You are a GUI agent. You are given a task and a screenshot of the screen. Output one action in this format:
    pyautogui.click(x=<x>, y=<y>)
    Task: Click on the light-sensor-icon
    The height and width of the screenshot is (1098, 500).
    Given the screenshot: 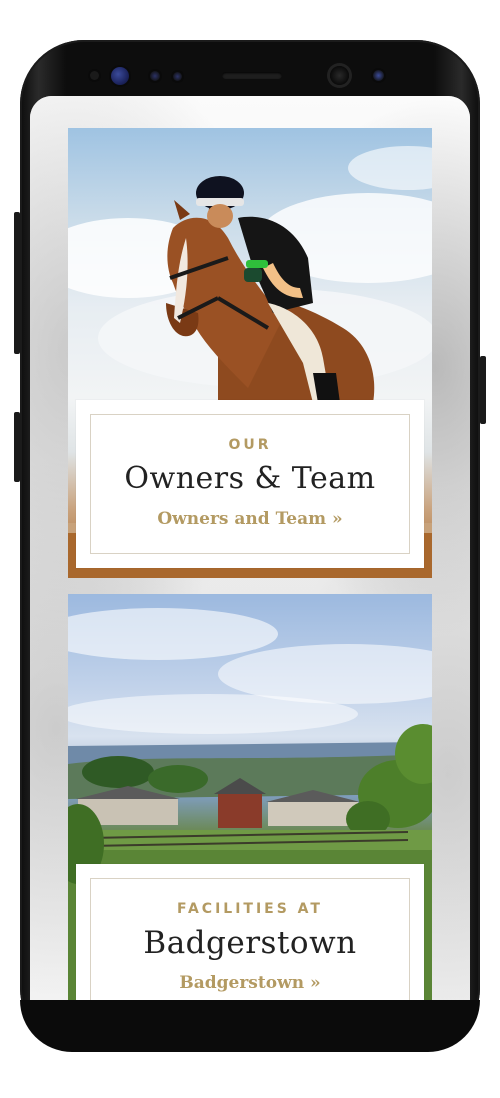 What is the action you would take?
    pyautogui.click(x=155, y=76)
    